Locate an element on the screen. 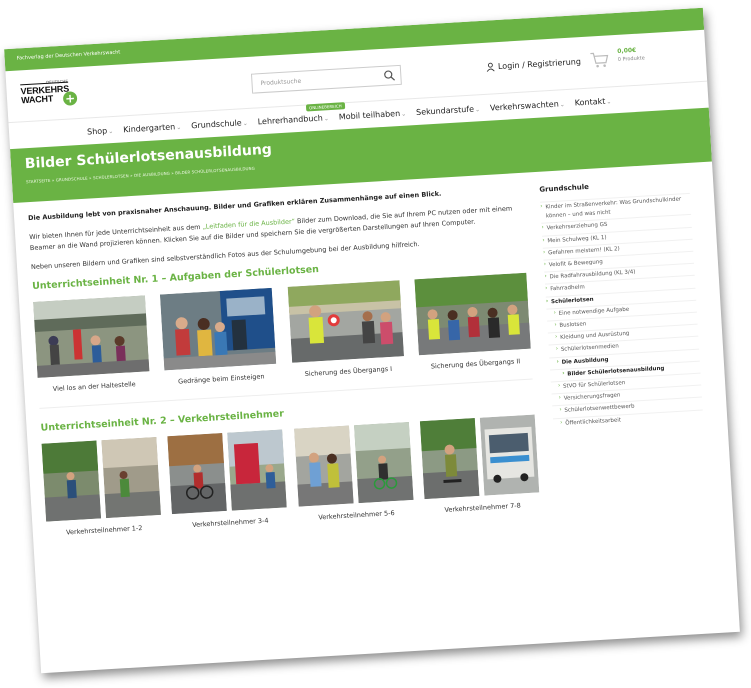 The image size is (751, 688). user-icon is located at coordinates (490, 67).